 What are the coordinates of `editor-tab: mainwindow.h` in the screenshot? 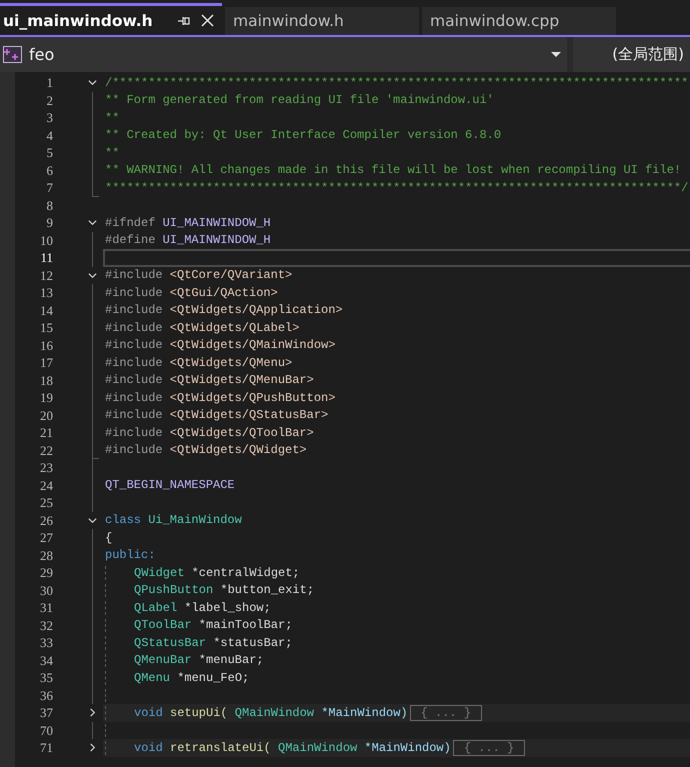 It's located at (322, 21).